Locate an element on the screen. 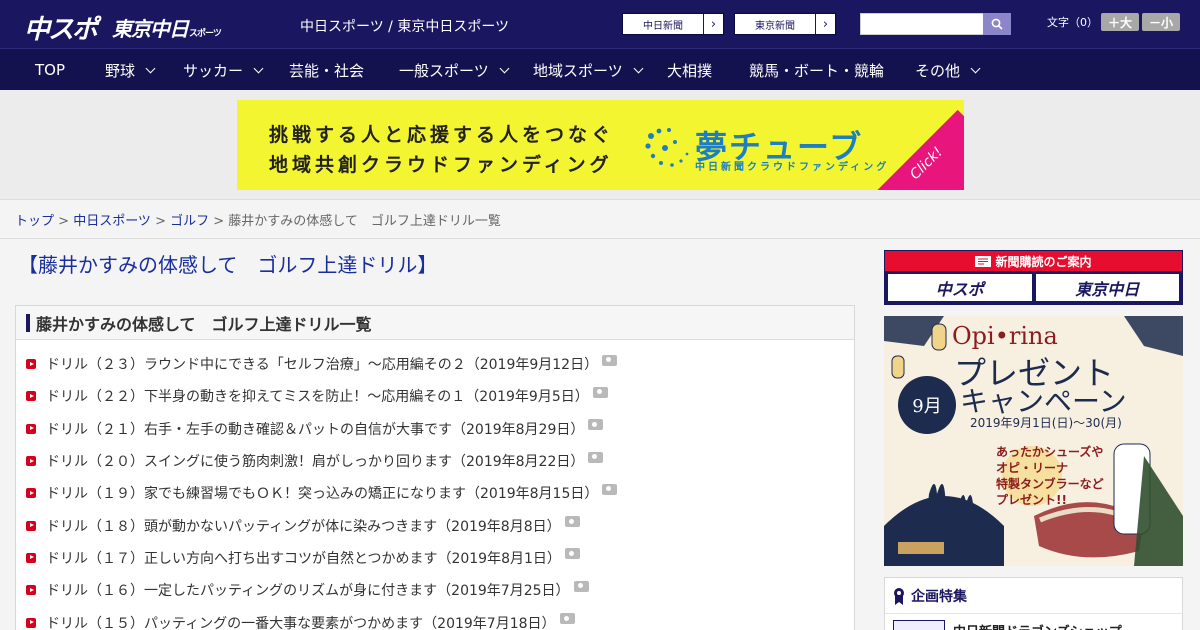 Image resolution: width=1200 pixels, height=630 pixels. nav-label: 地域スポーツ is located at coordinates (578, 70).